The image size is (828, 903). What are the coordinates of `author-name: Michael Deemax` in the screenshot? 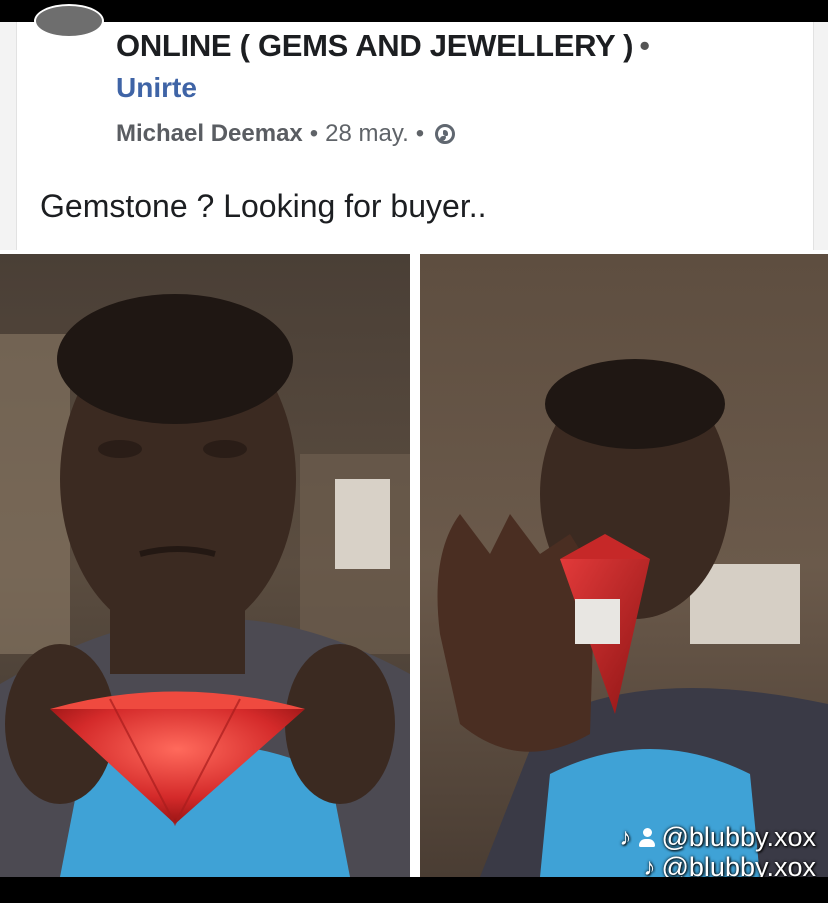 It's located at (209, 134).